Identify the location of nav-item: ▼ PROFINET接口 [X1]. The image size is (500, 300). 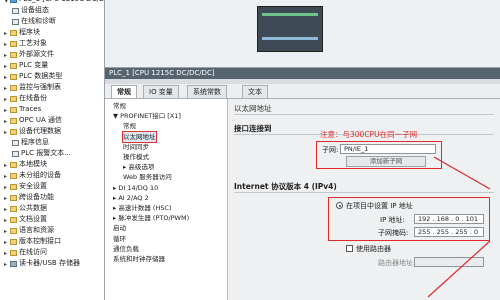
(147, 116).